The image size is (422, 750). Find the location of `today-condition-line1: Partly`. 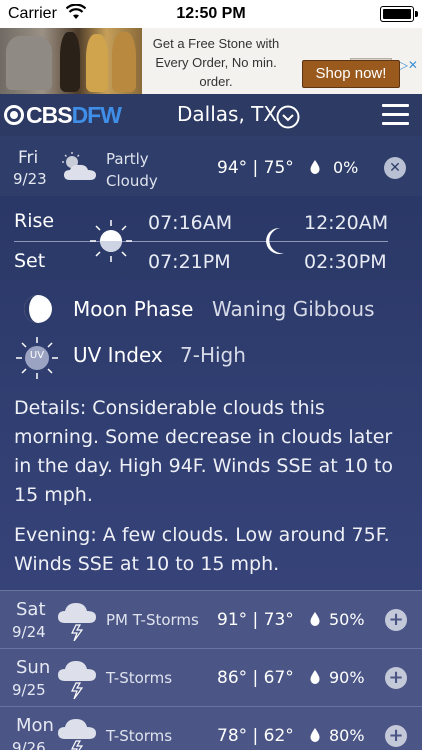

today-condition-line1: Partly is located at coordinates (127, 159).